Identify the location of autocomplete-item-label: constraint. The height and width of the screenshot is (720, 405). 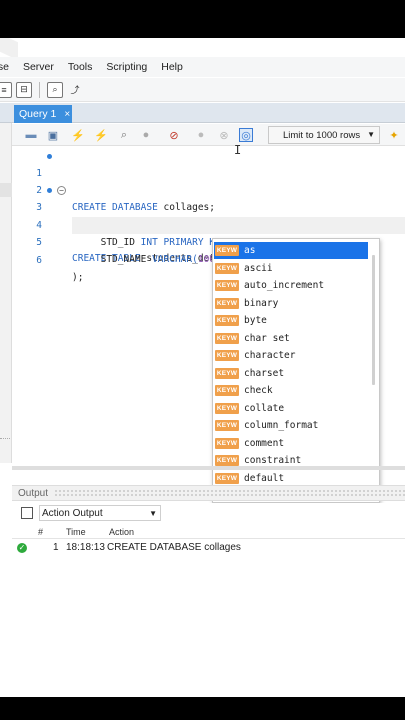
(273, 460).